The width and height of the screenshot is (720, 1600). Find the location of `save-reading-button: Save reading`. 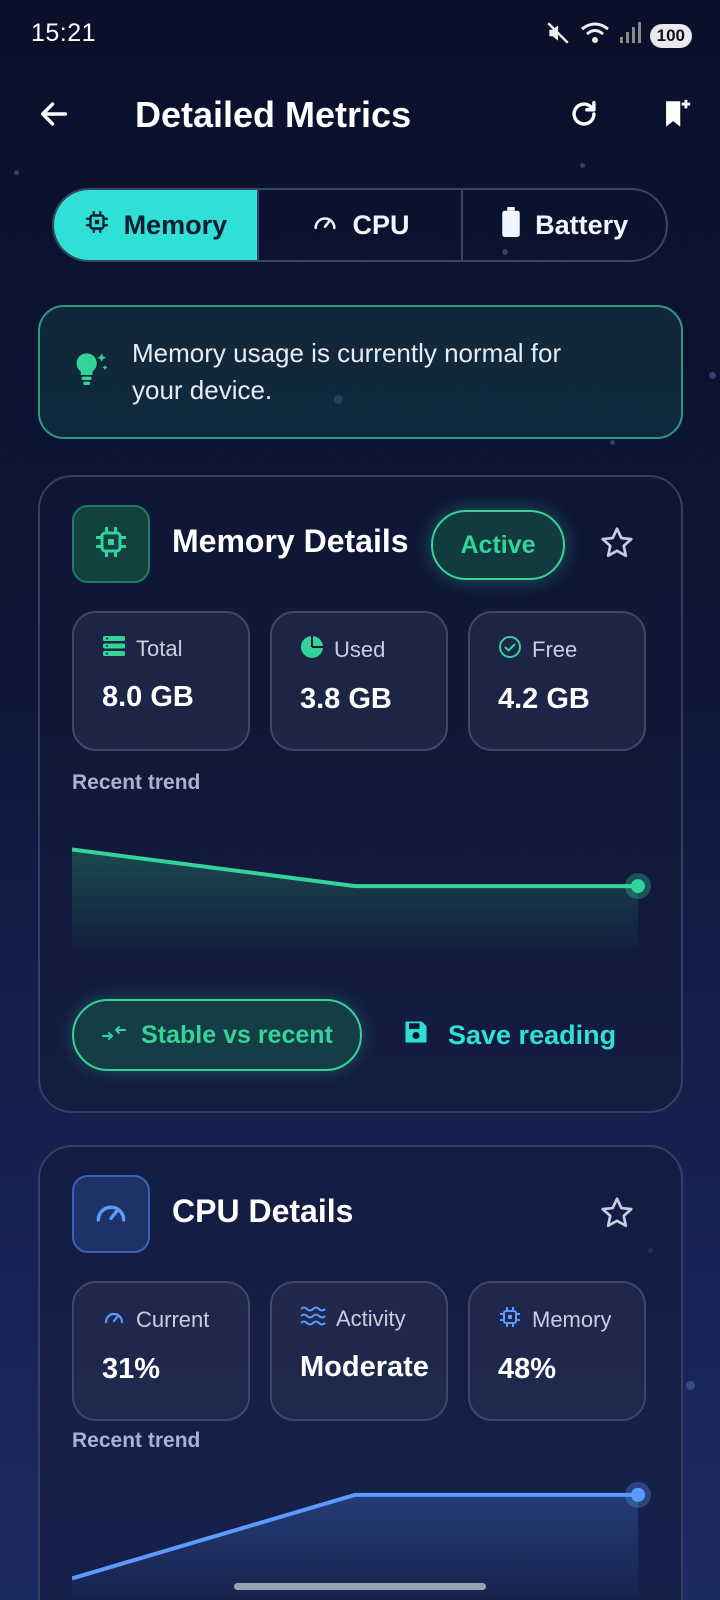

save-reading-button: Save reading is located at coordinates (509, 1035).